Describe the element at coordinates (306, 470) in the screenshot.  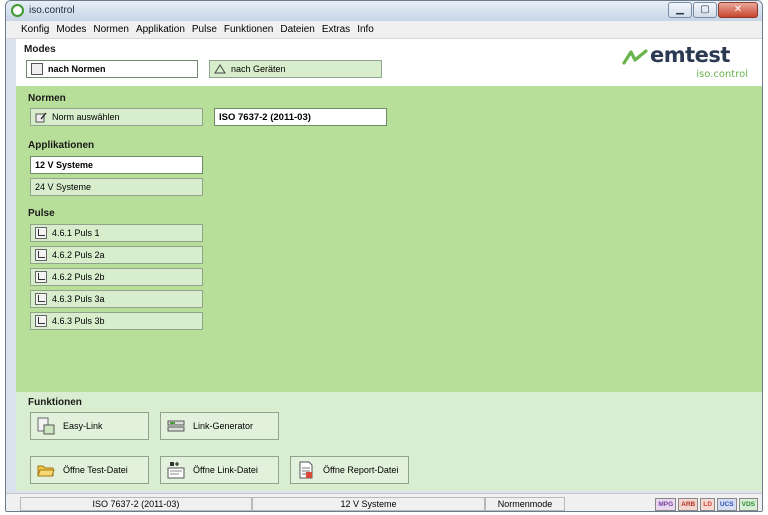
I see `report-file-icon` at that location.